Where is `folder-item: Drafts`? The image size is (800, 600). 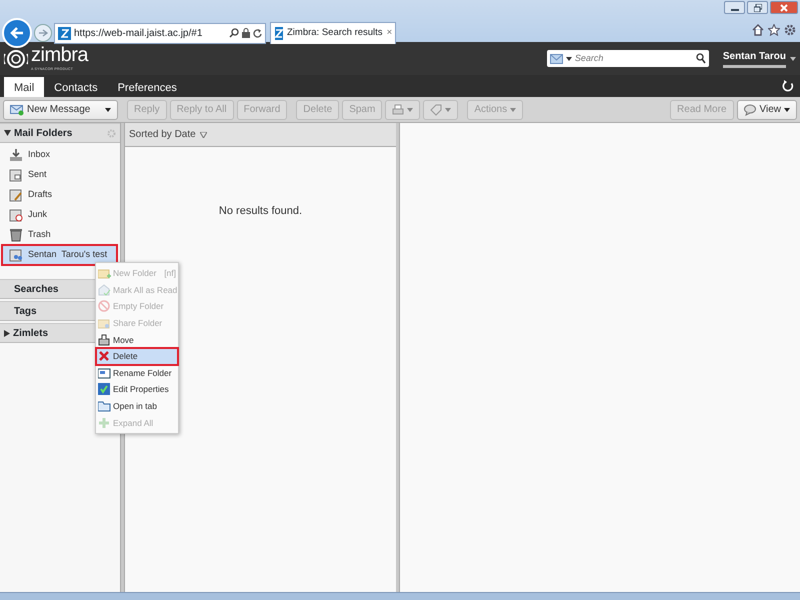 folder-item: Drafts is located at coordinates (59, 195).